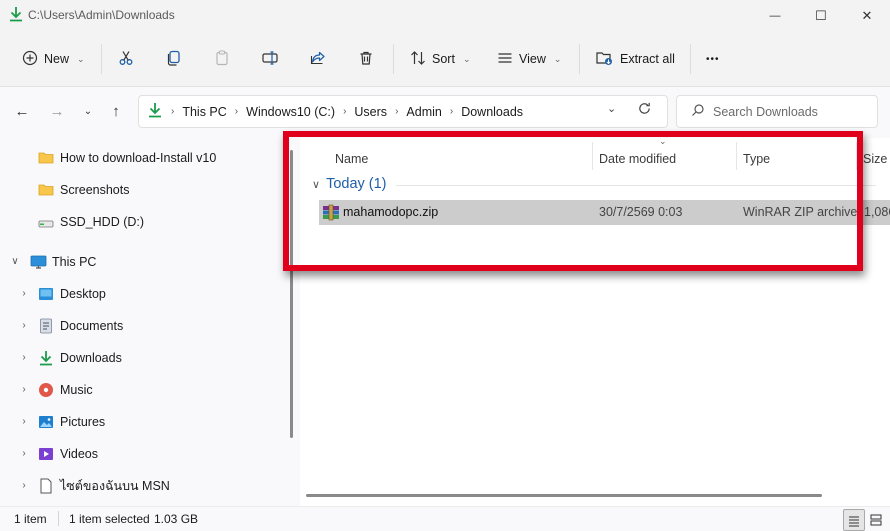 This screenshot has height=531, width=890. What do you see at coordinates (46, 326) in the screenshot?
I see `documents-icon` at bounding box center [46, 326].